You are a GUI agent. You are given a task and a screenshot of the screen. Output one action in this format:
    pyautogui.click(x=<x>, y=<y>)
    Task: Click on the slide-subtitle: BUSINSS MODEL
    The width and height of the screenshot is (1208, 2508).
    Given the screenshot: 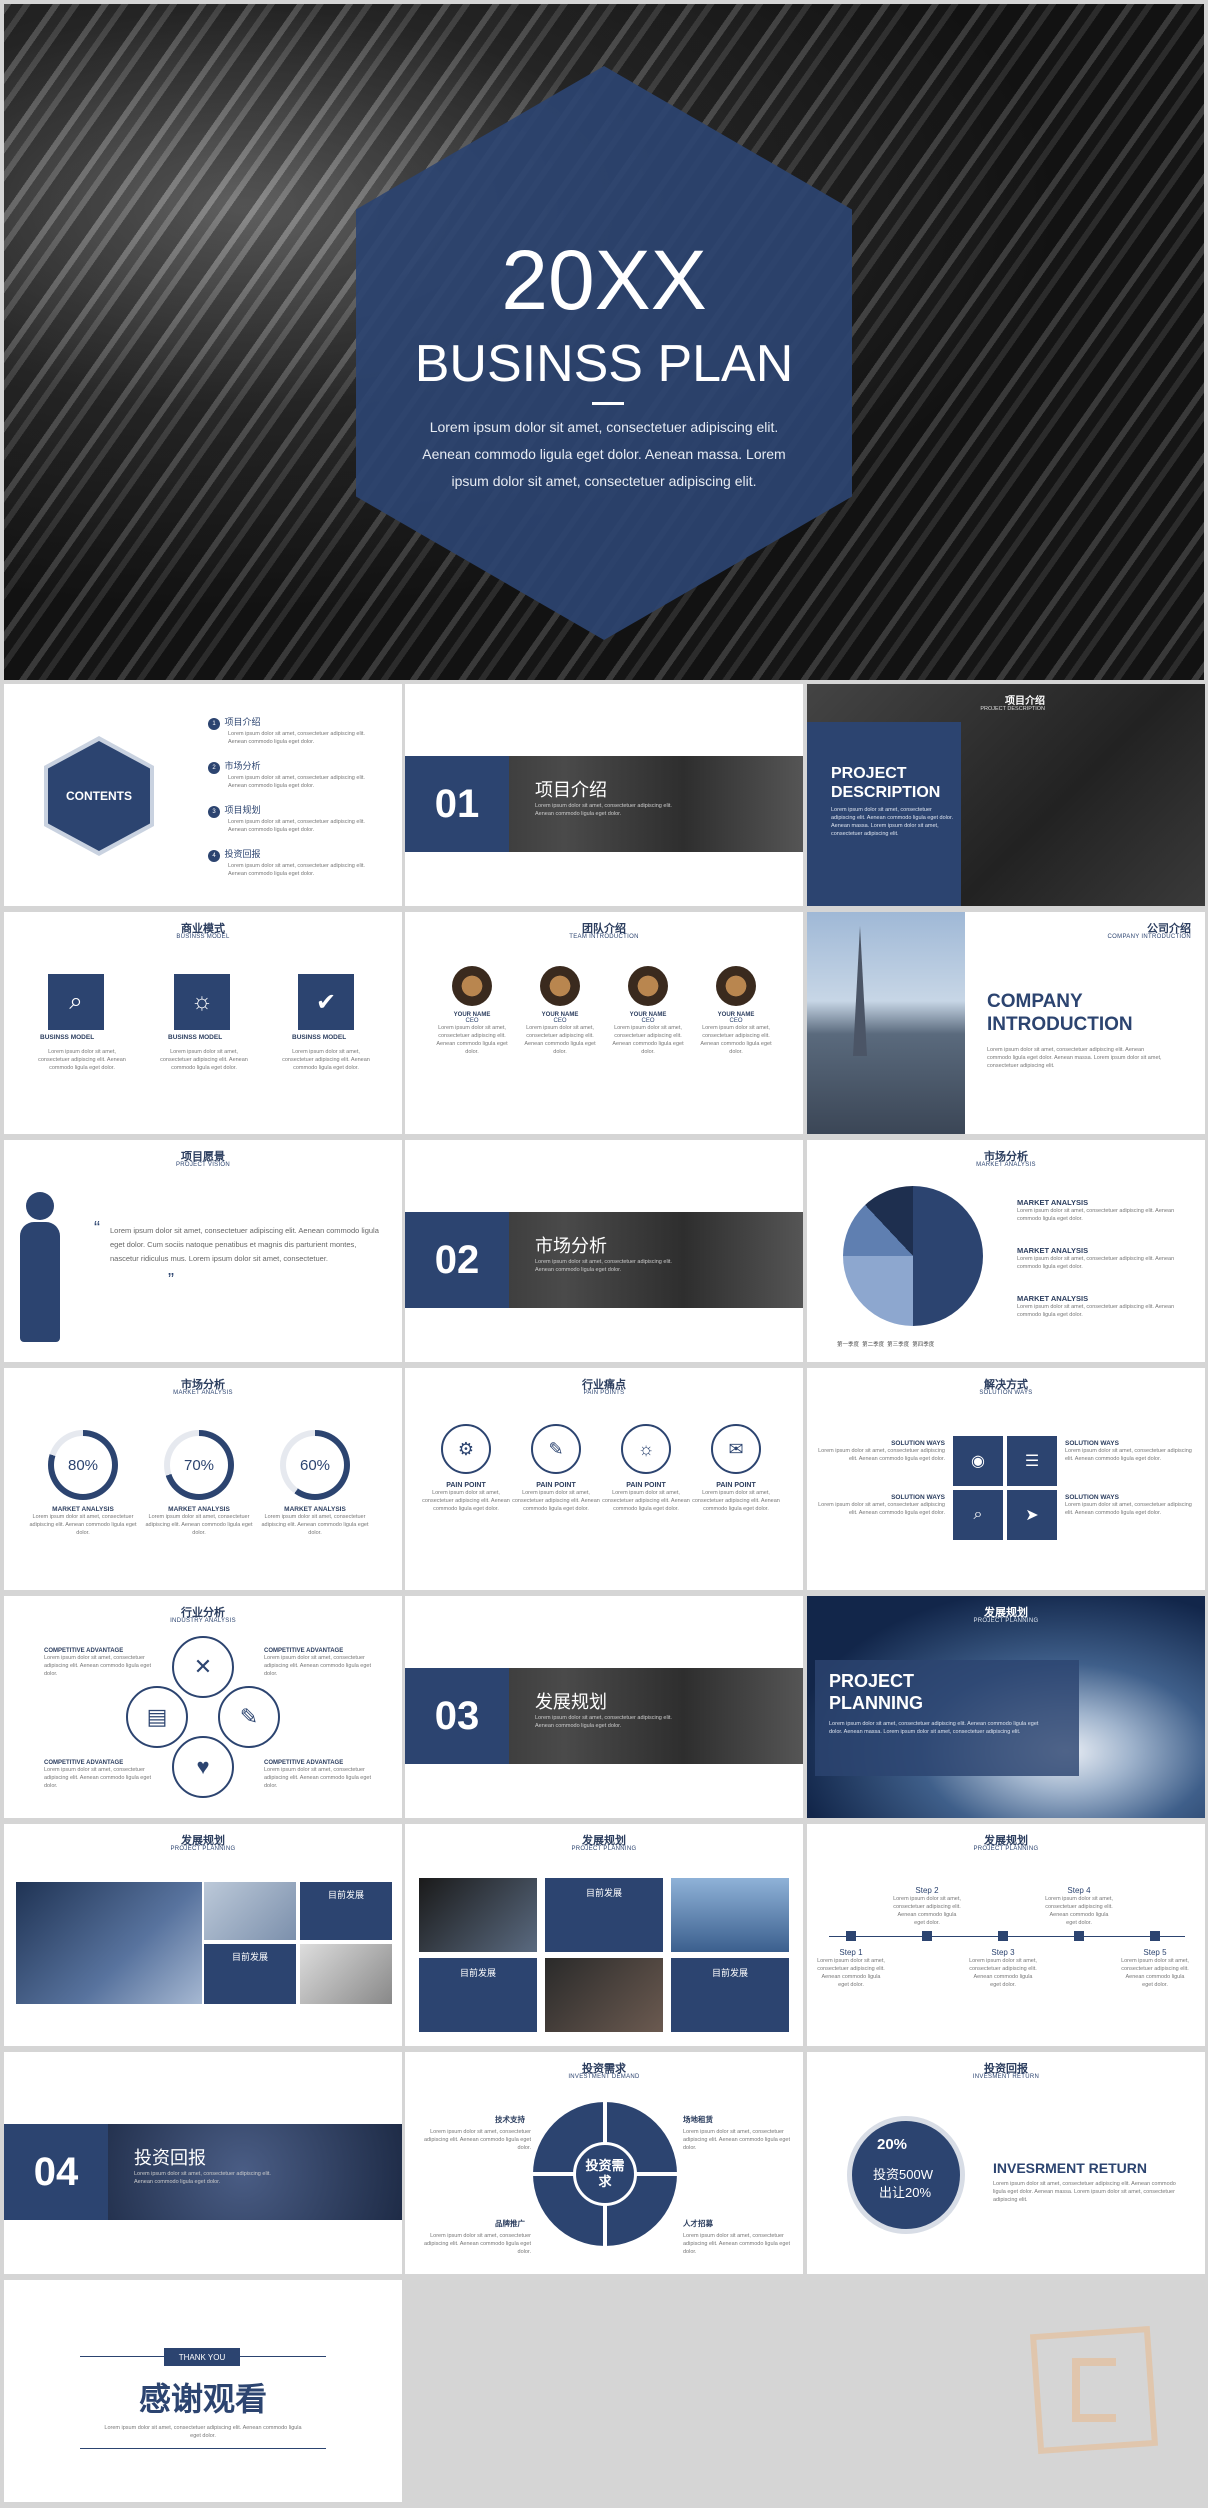 What is the action you would take?
    pyautogui.click(x=203, y=937)
    